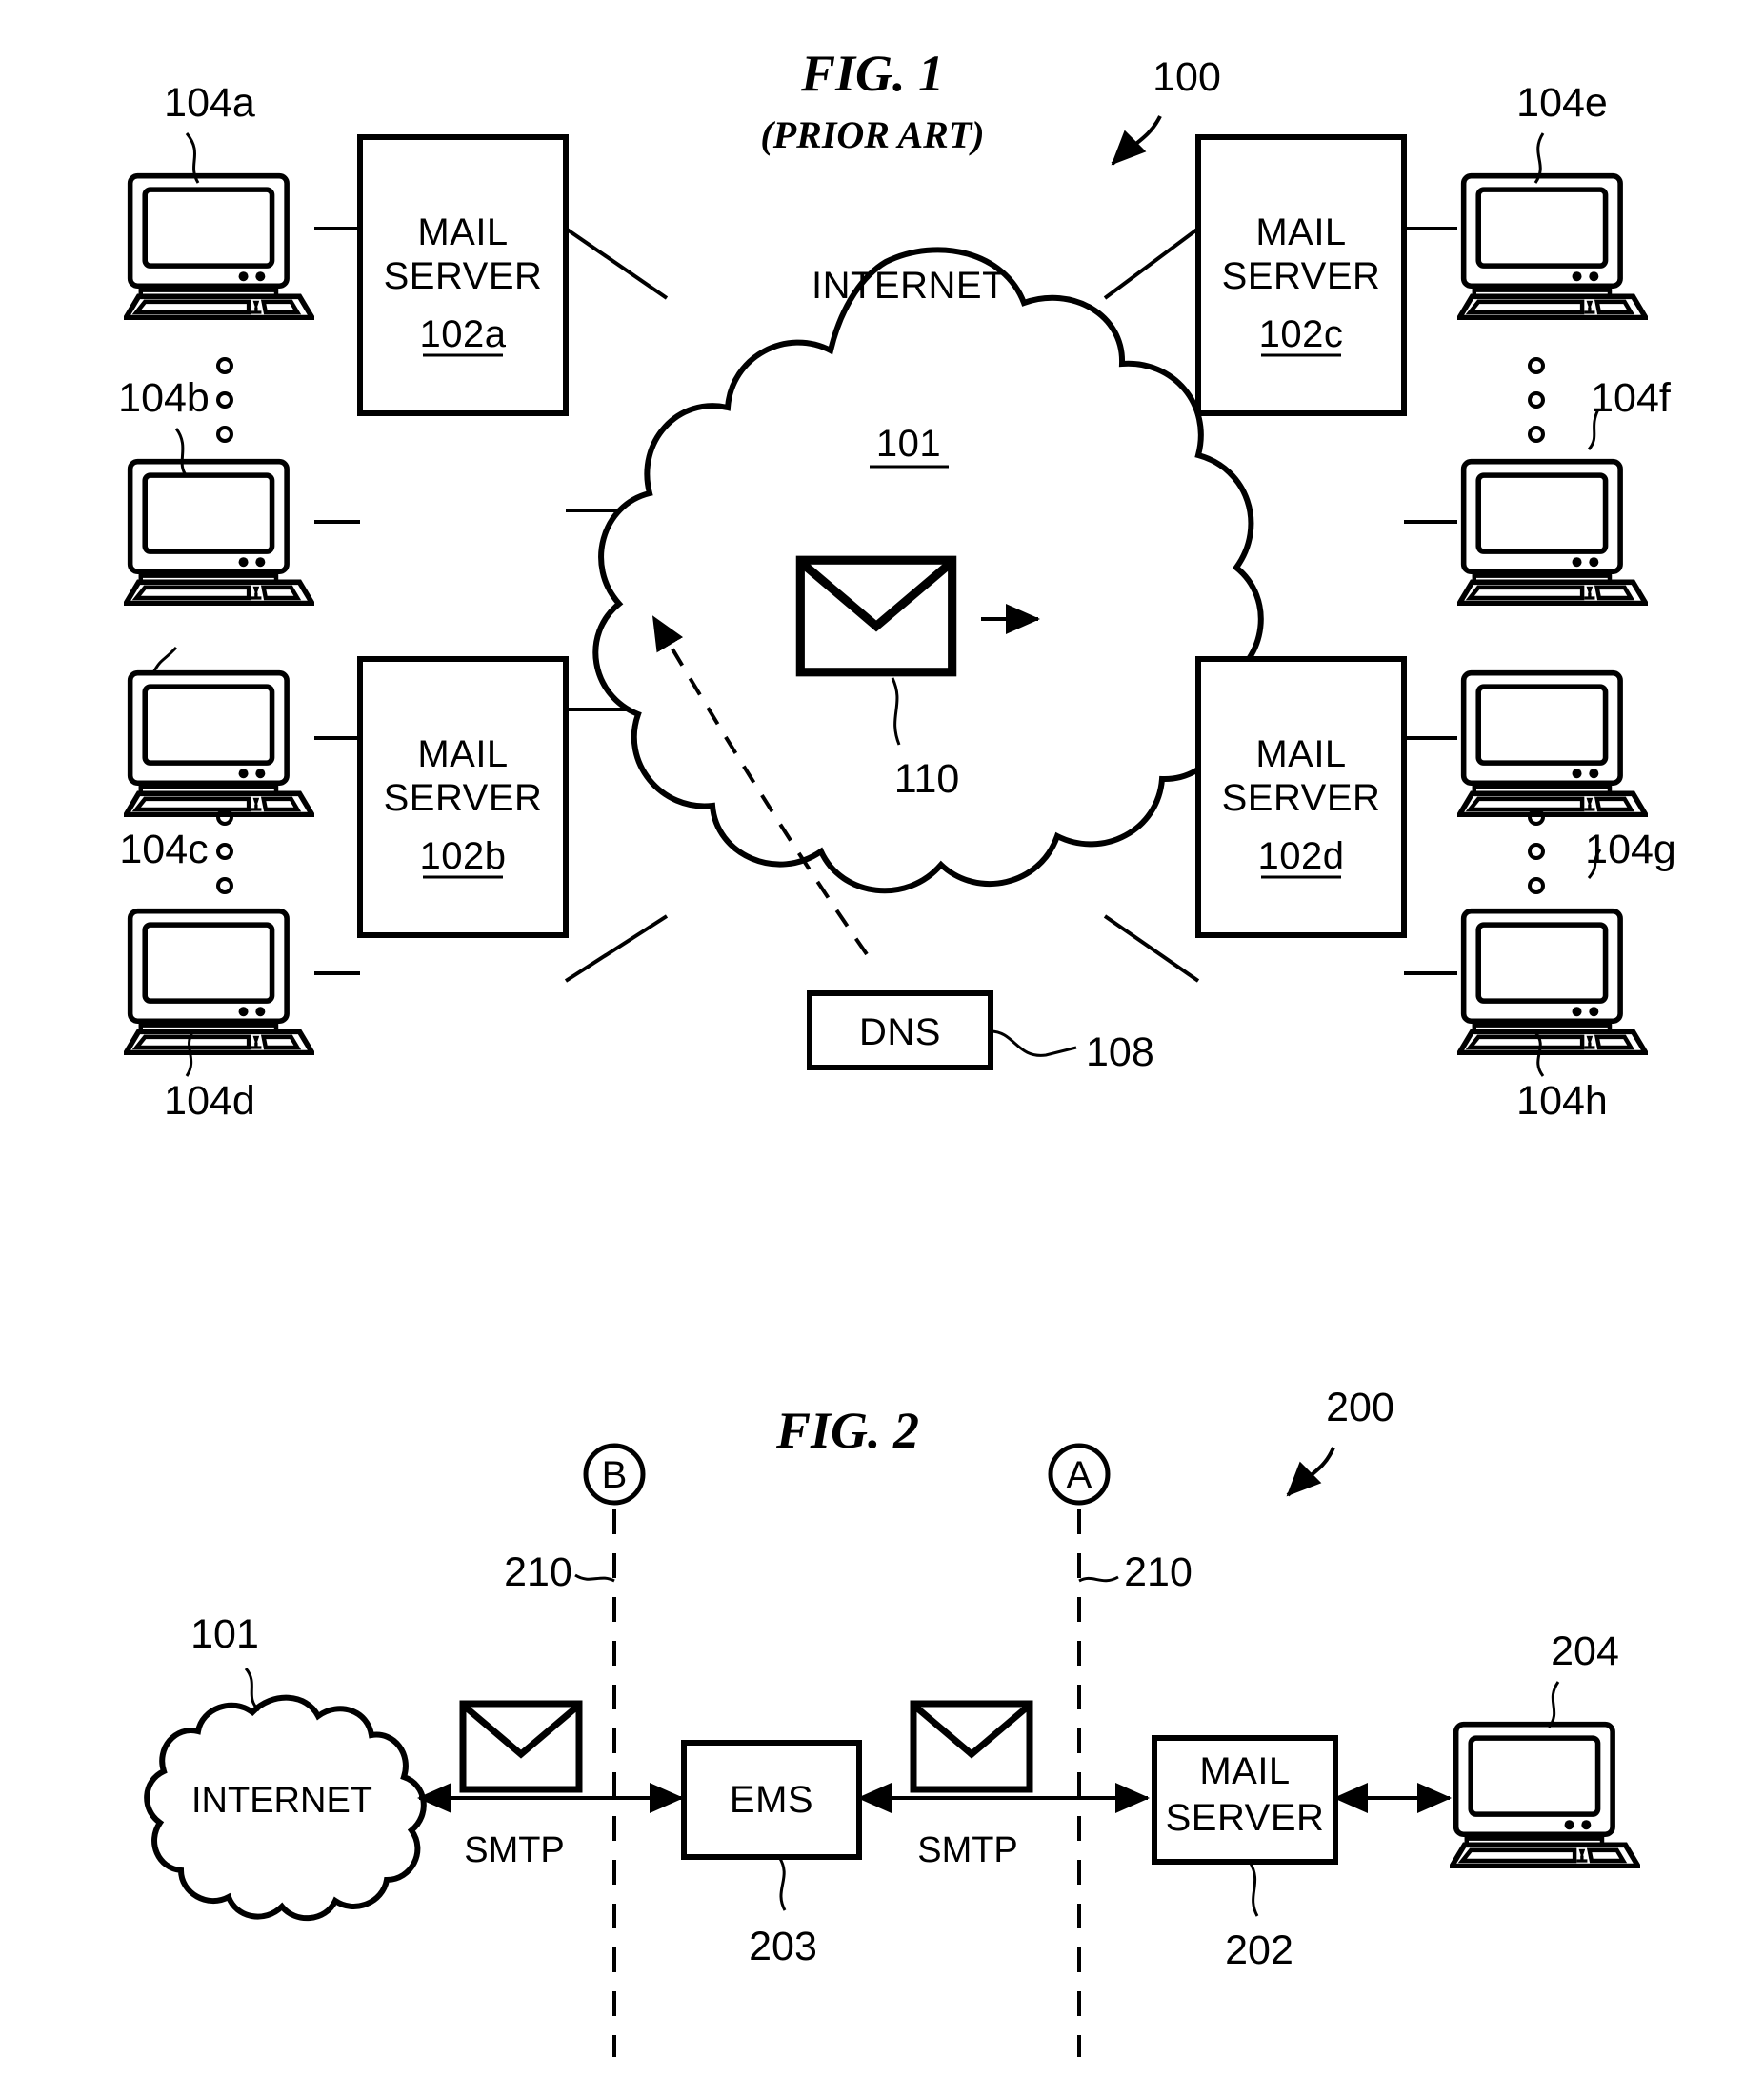  What do you see at coordinates (1079, 1475) in the screenshot?
I see `marker-A-letter: A` at bounding box center [1079, 1475].